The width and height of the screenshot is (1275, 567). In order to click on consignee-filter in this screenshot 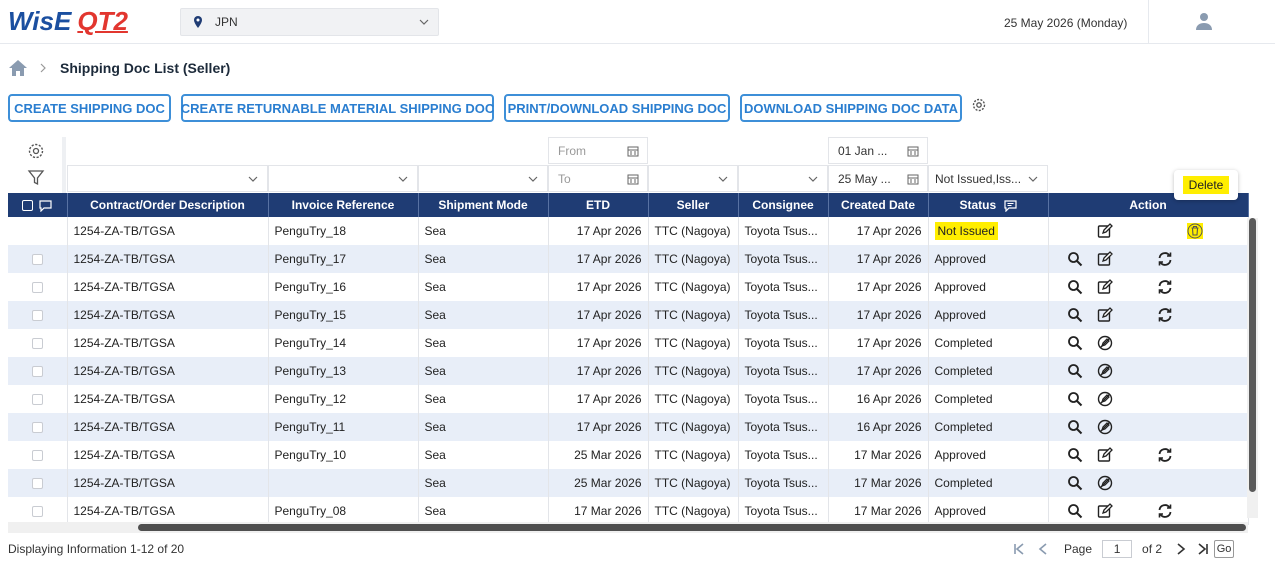, I will do `click(783, 178)`.